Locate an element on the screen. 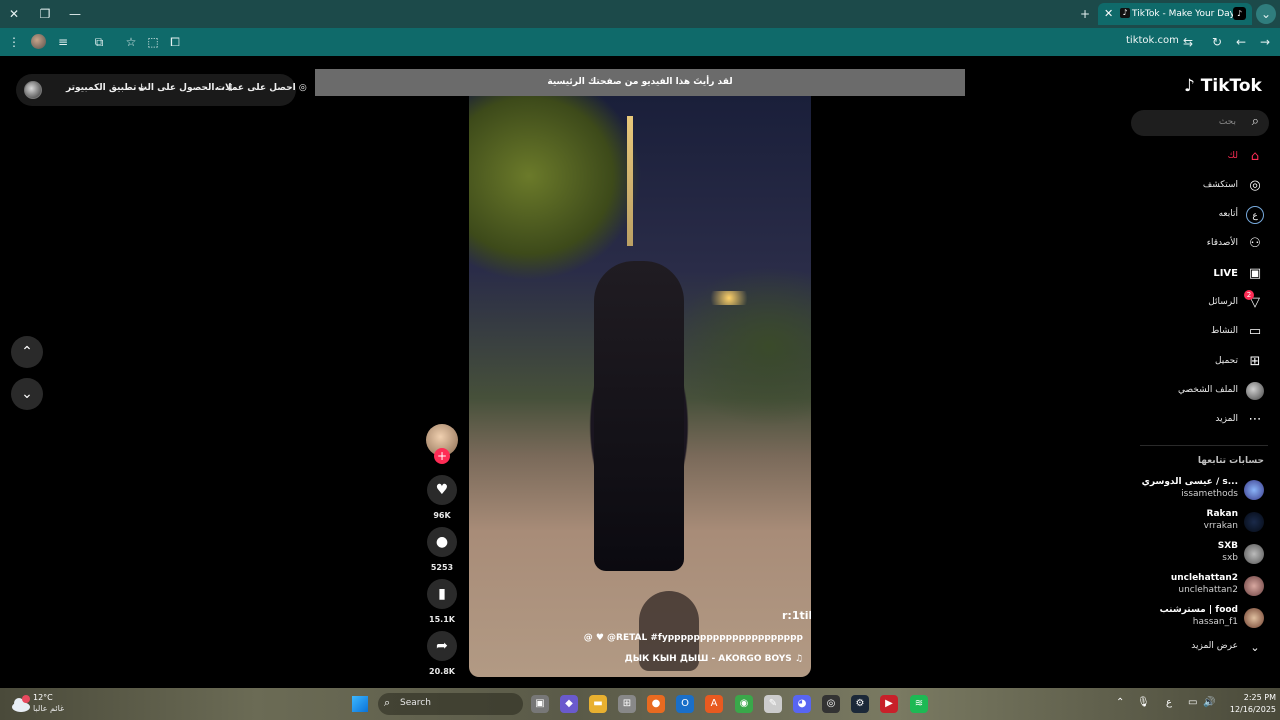  video-frame-person is located at coordinates (639, 416).